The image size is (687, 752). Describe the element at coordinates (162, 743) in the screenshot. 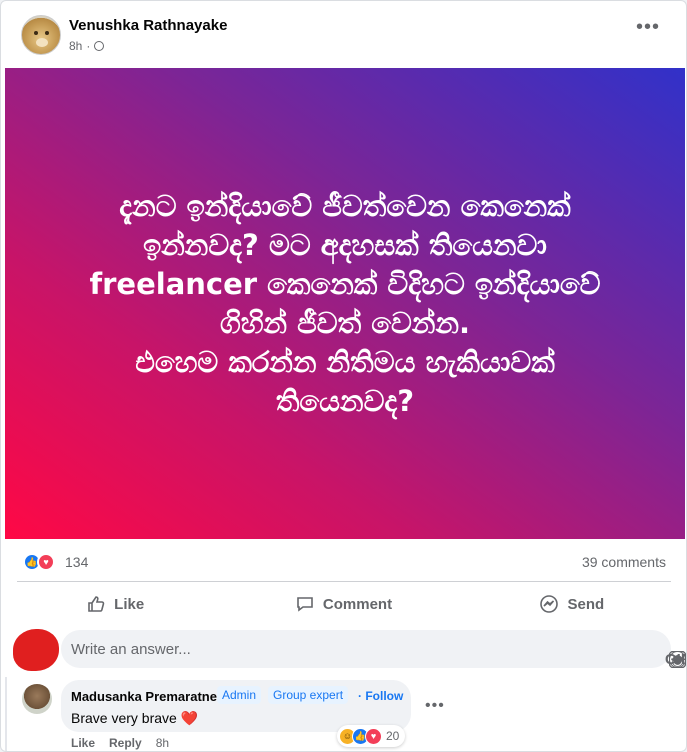

I see `comment-time: 8h` at that location.